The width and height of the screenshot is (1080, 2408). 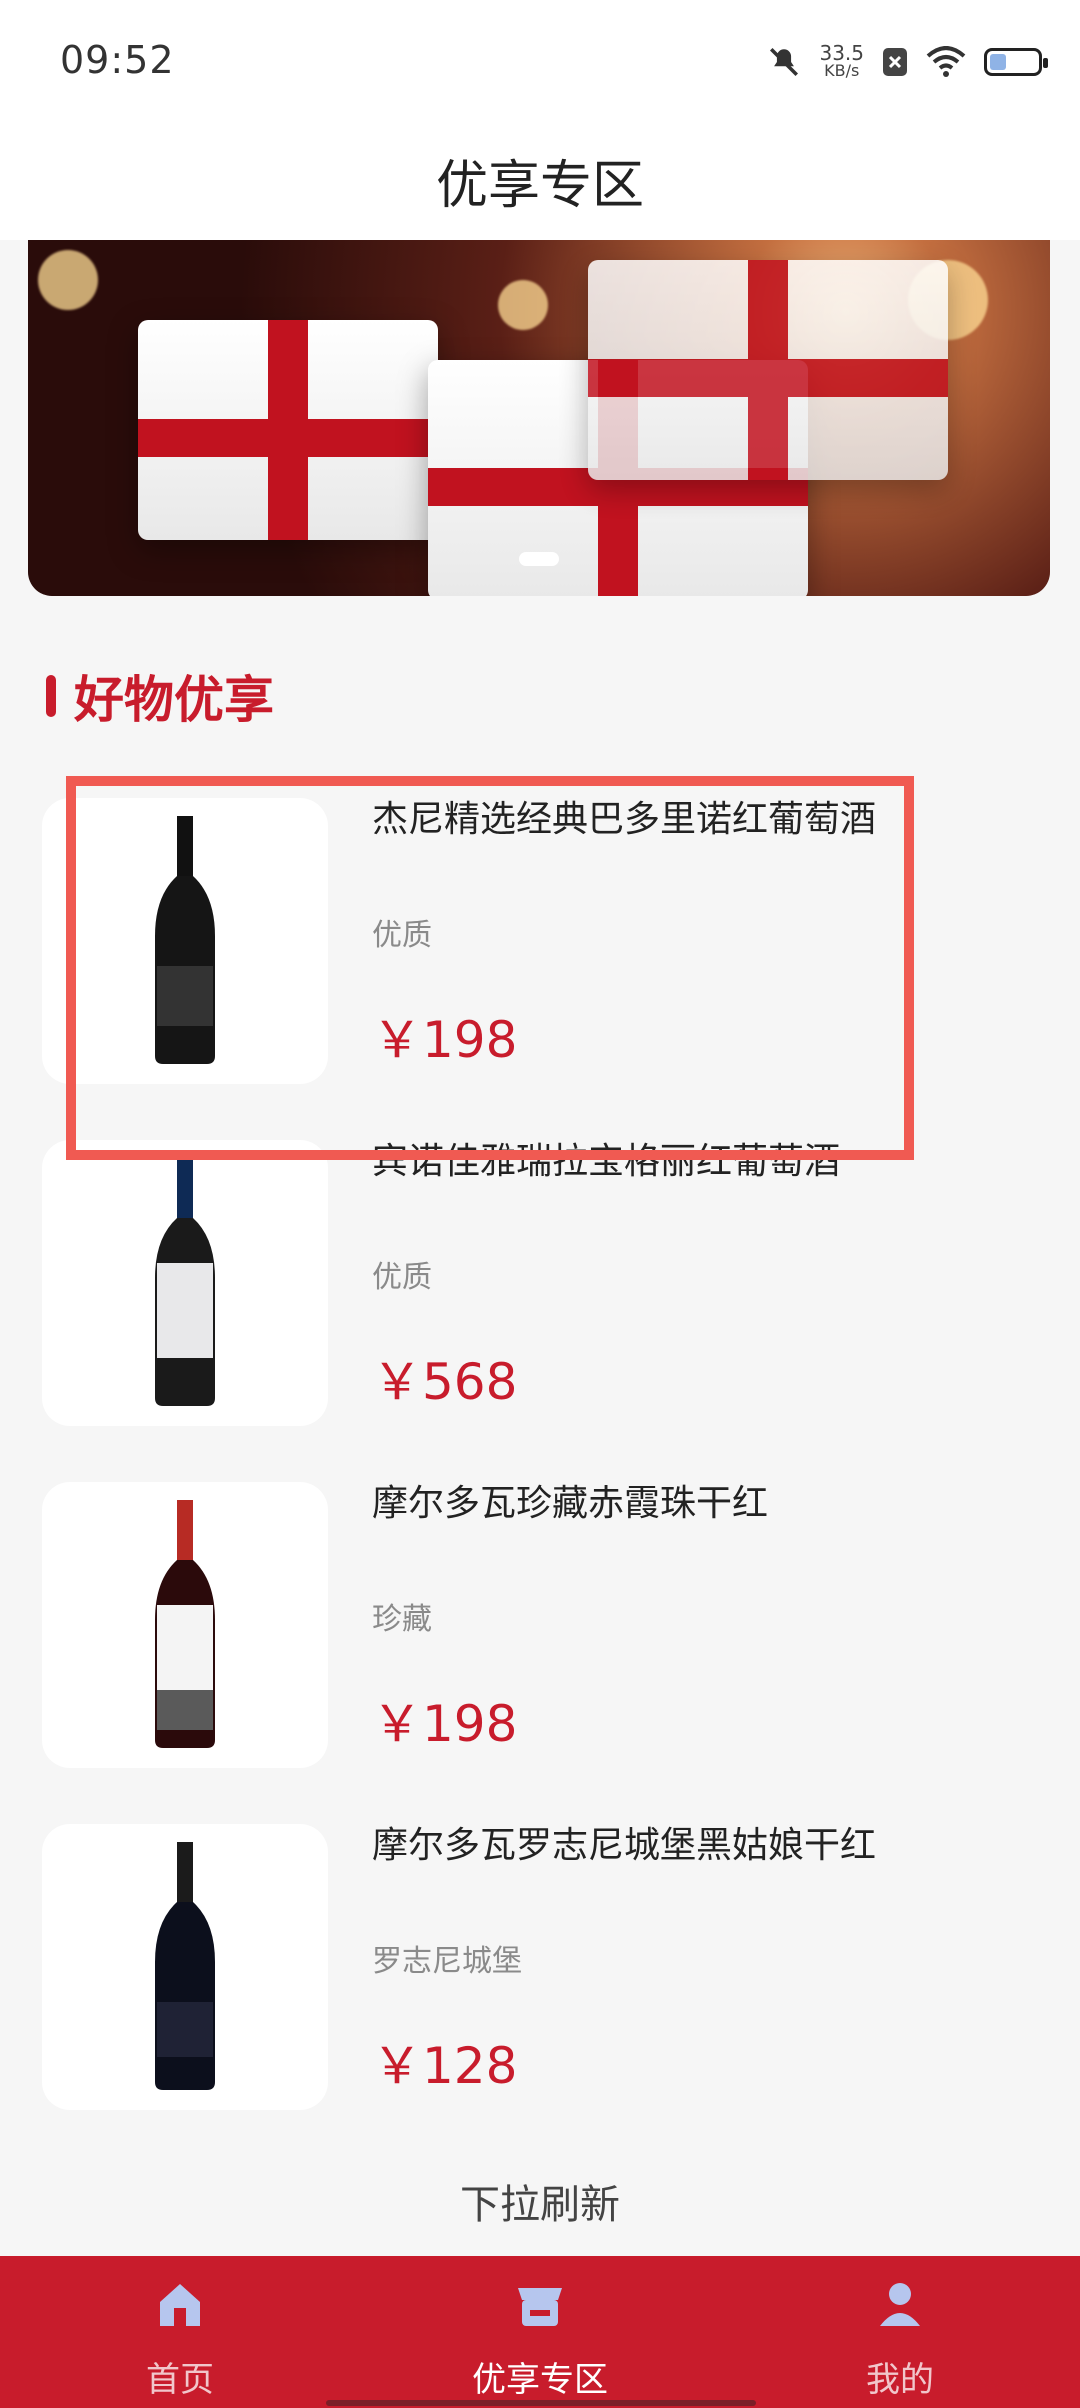 I want to click on product-tag: 珍藏, so click(x=402, y=1619).